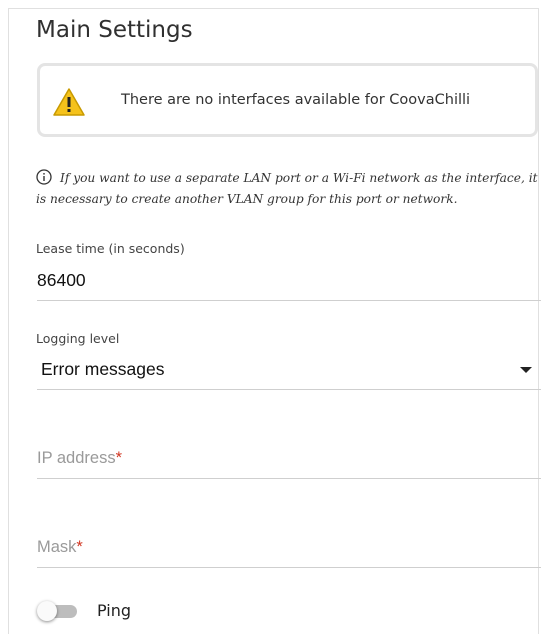 This screenshot has height=634, width=547. What do you see at coordinates (61, 280) in the screenshot?
I see `lease-time-input: 86400` at bounding box center [61, 280].